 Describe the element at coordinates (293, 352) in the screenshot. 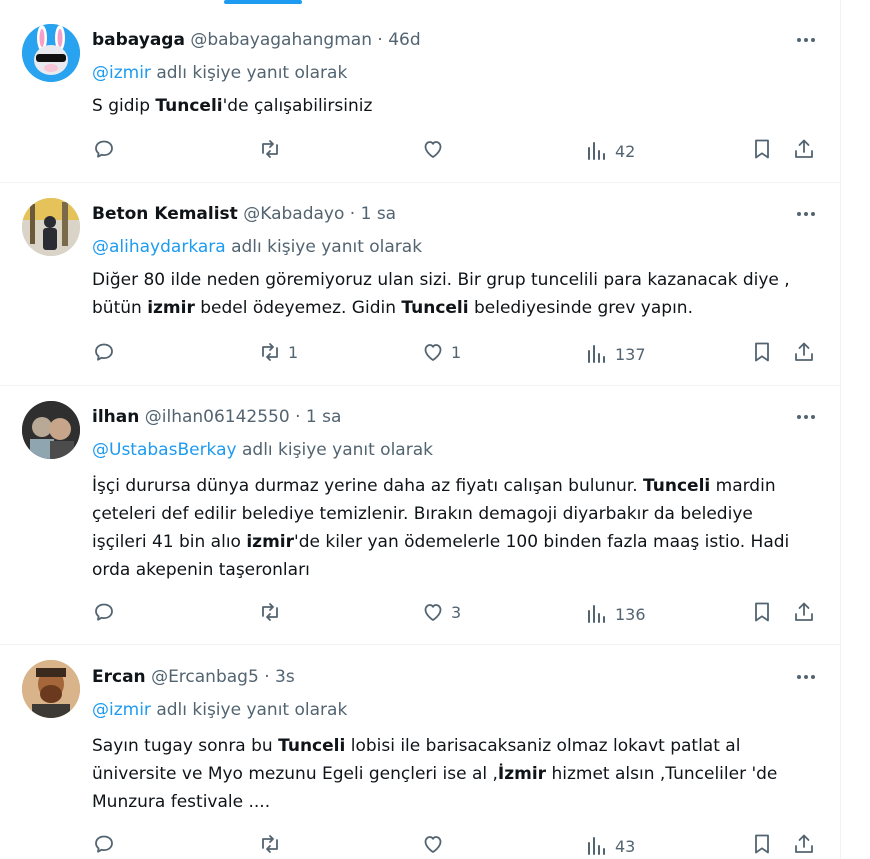

I see `retweet-count: 1` at that location.